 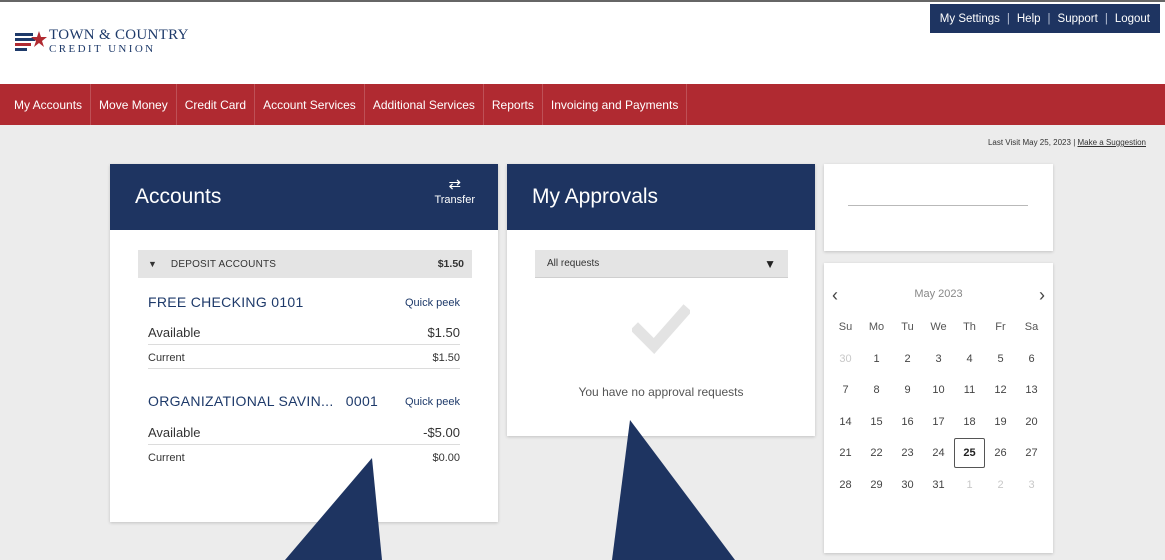 I want to click on pointer-arrow-approvals, so click(x=673, y=490).